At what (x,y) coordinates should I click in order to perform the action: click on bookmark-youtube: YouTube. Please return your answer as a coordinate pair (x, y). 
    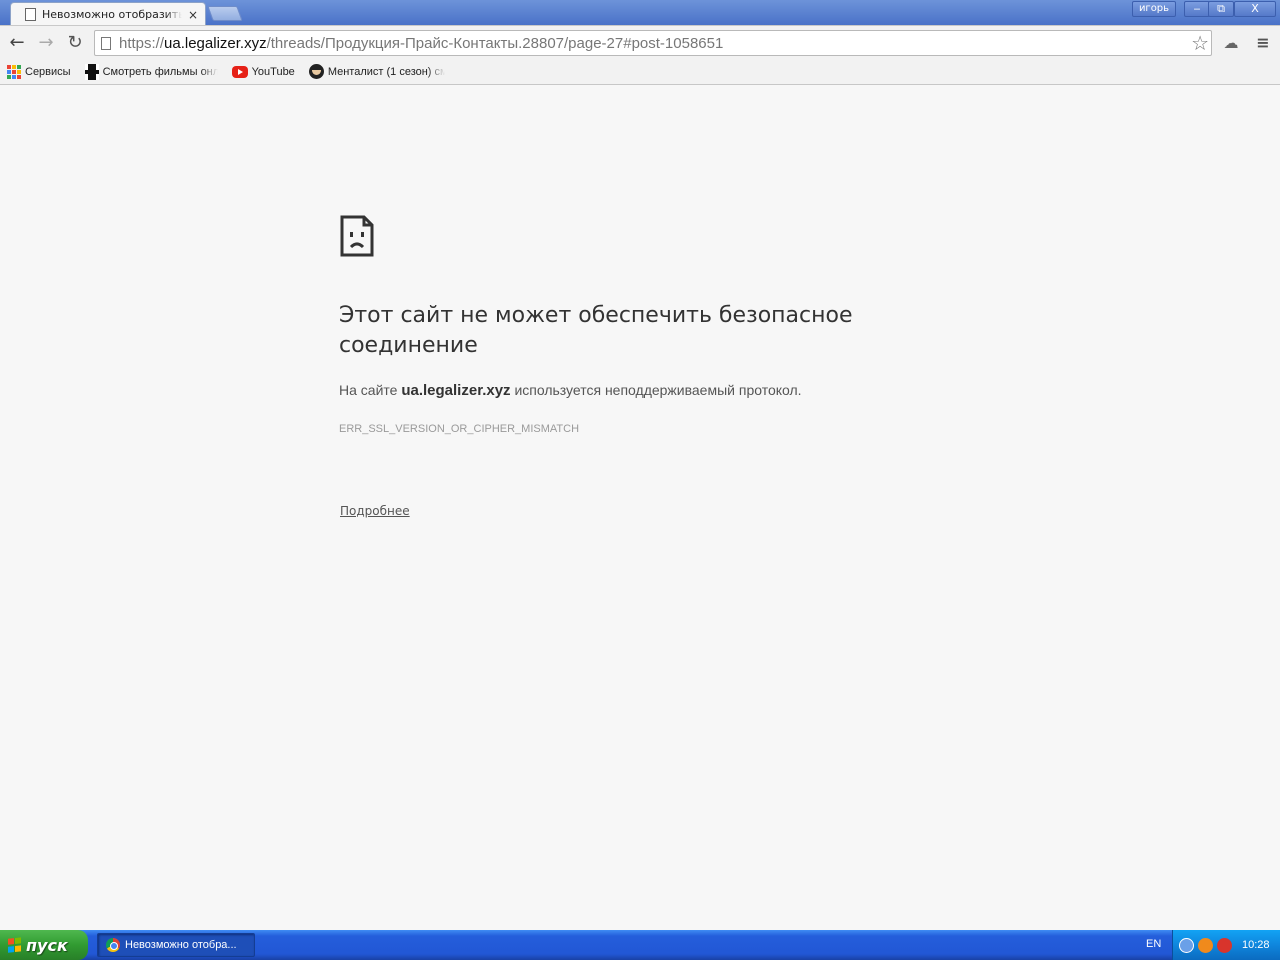
    Looking at the image, I should click on (263, 71).